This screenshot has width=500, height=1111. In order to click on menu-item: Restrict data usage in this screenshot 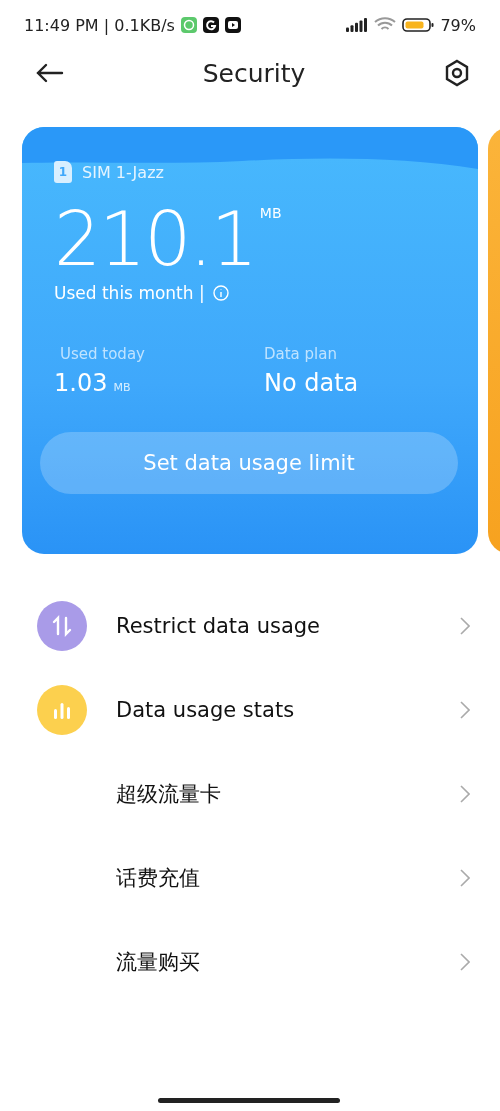, I will do `click(250, 626)`.